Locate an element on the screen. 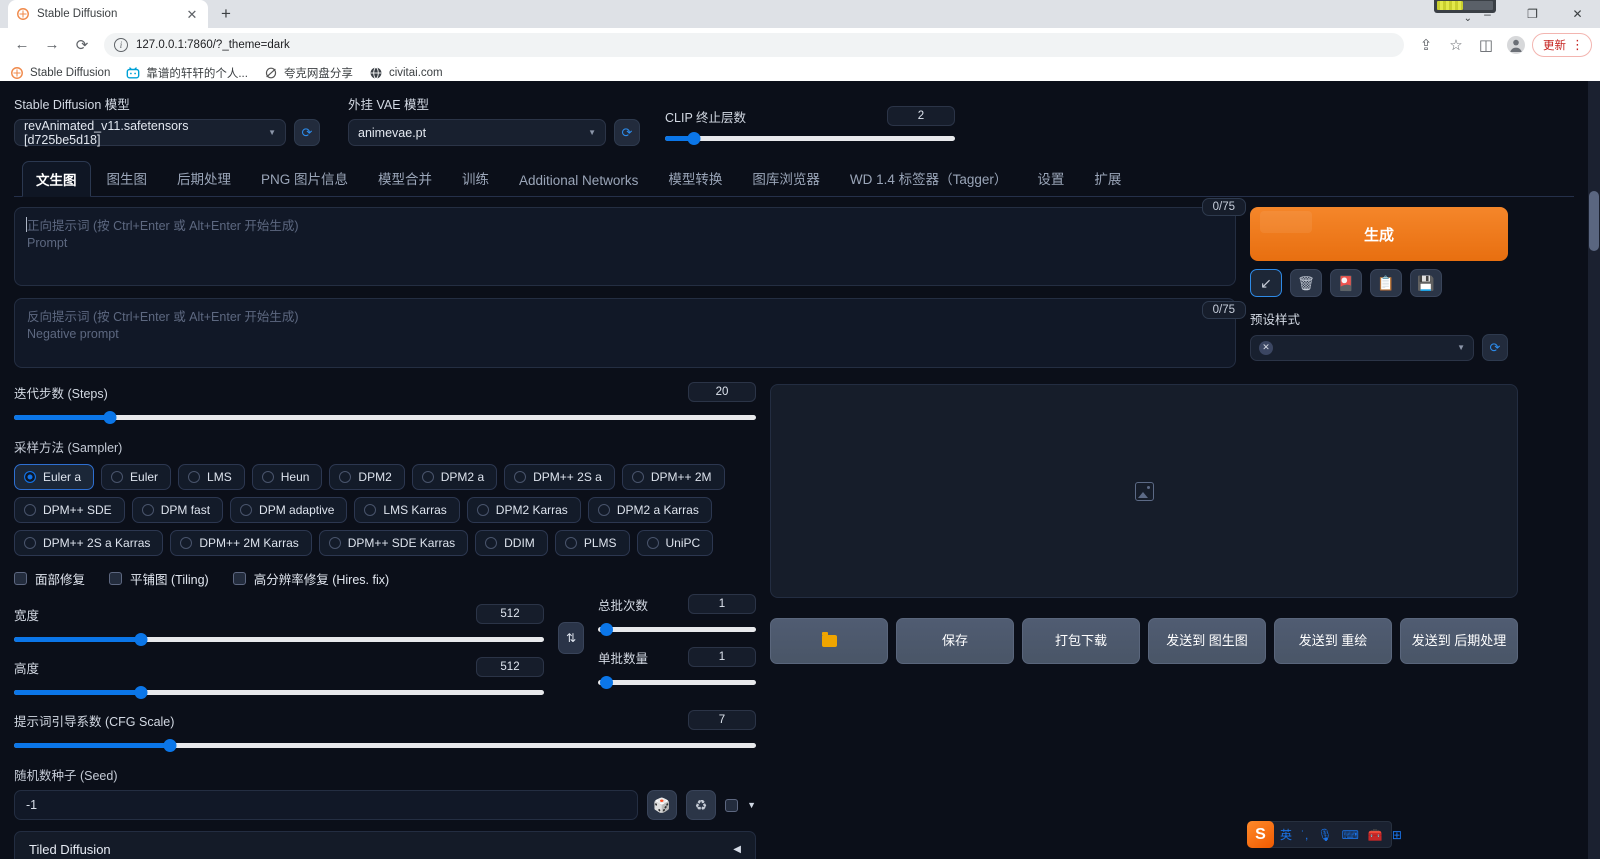 The image size is (1600, 859). profile-avatar-icon is located at coordinates (1516, 45).